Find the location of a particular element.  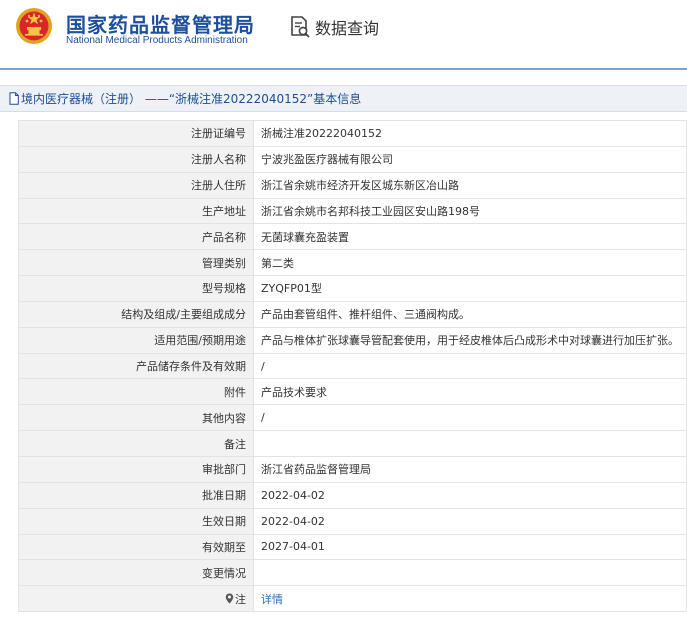

row-label: 生产地址 is located at coordinates (136, 211).